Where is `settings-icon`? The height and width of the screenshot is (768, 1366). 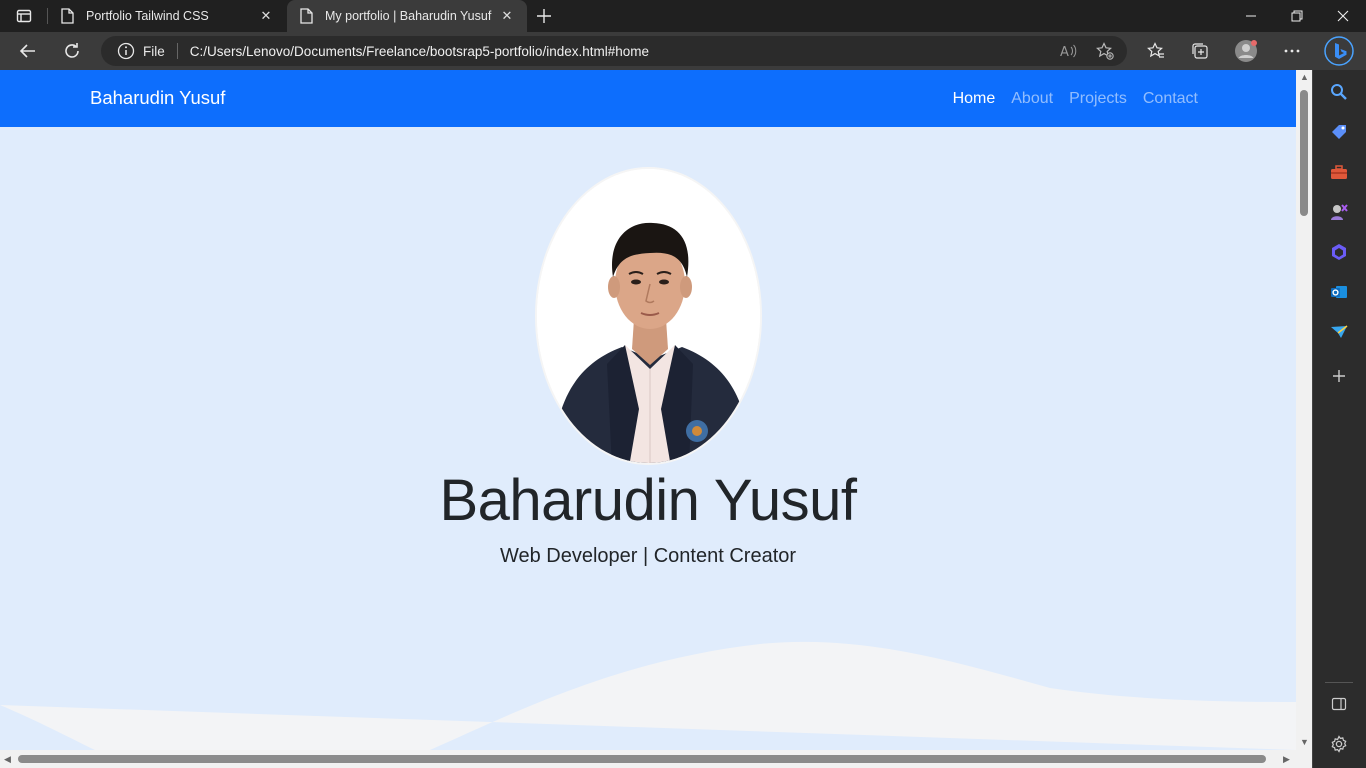
settings-icon is located at coordinates (1339, 744).